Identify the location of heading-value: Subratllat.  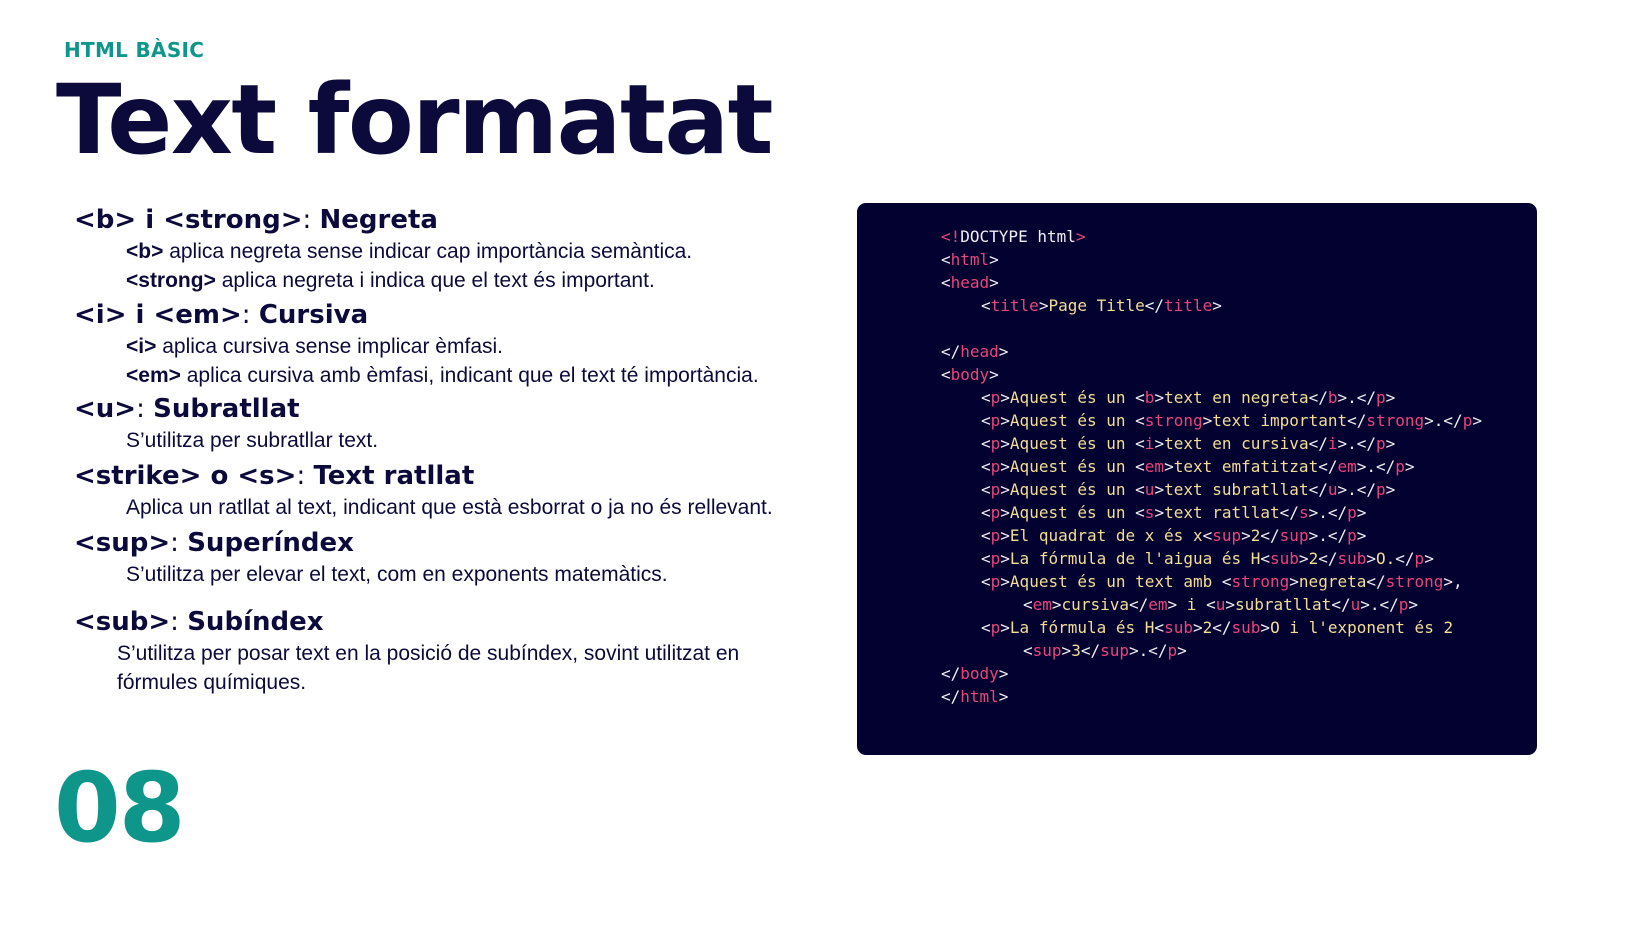
(226, 409).